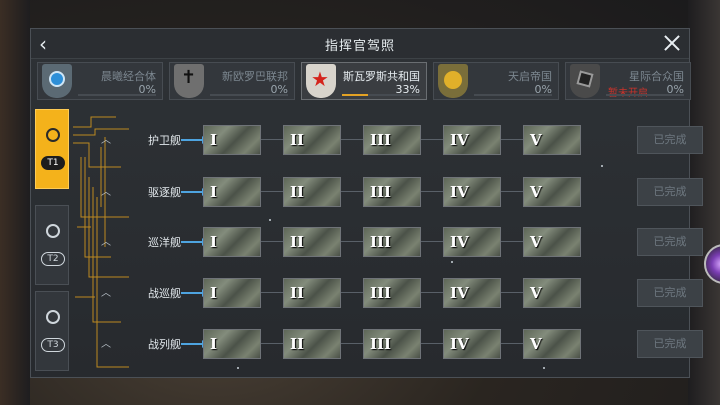  Describe the element at coordinates (530, 76) in the screenshot. I see `faction-name: 天启帝国` at that location.